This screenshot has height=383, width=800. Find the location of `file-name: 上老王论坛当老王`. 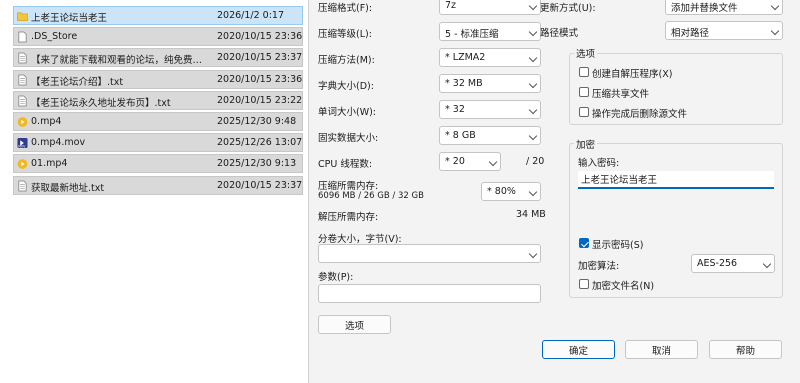

file-name: 上老王论坛当老王 is located at coordinates (69, 18).